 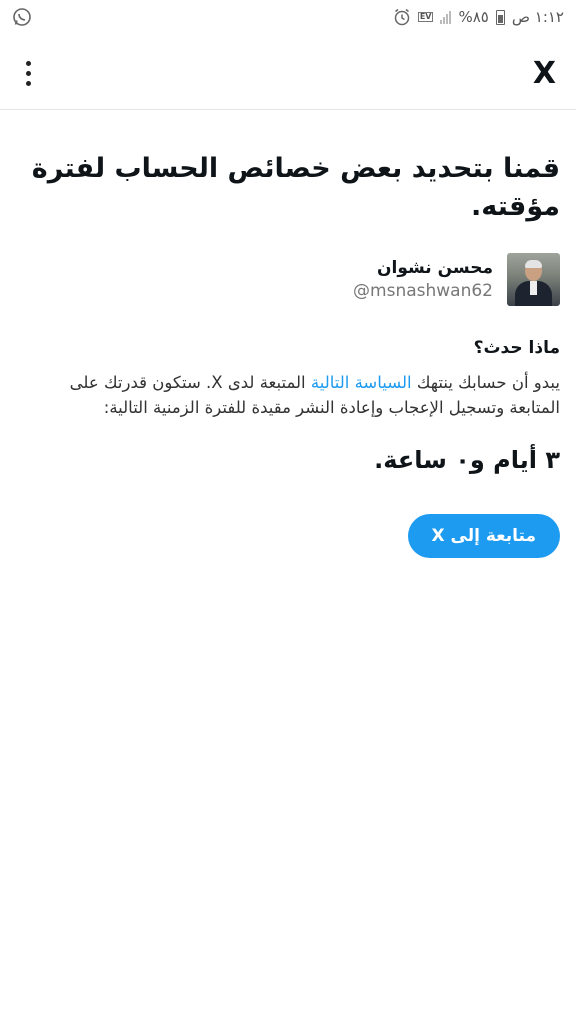 I want to click on status-time: ١:١٢ ص, so click(x=537, y=17).